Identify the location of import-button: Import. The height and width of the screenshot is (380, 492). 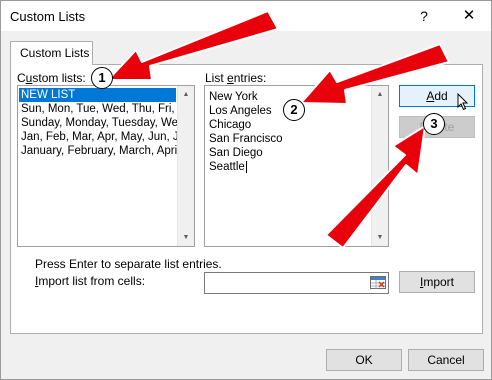
(437, 282).